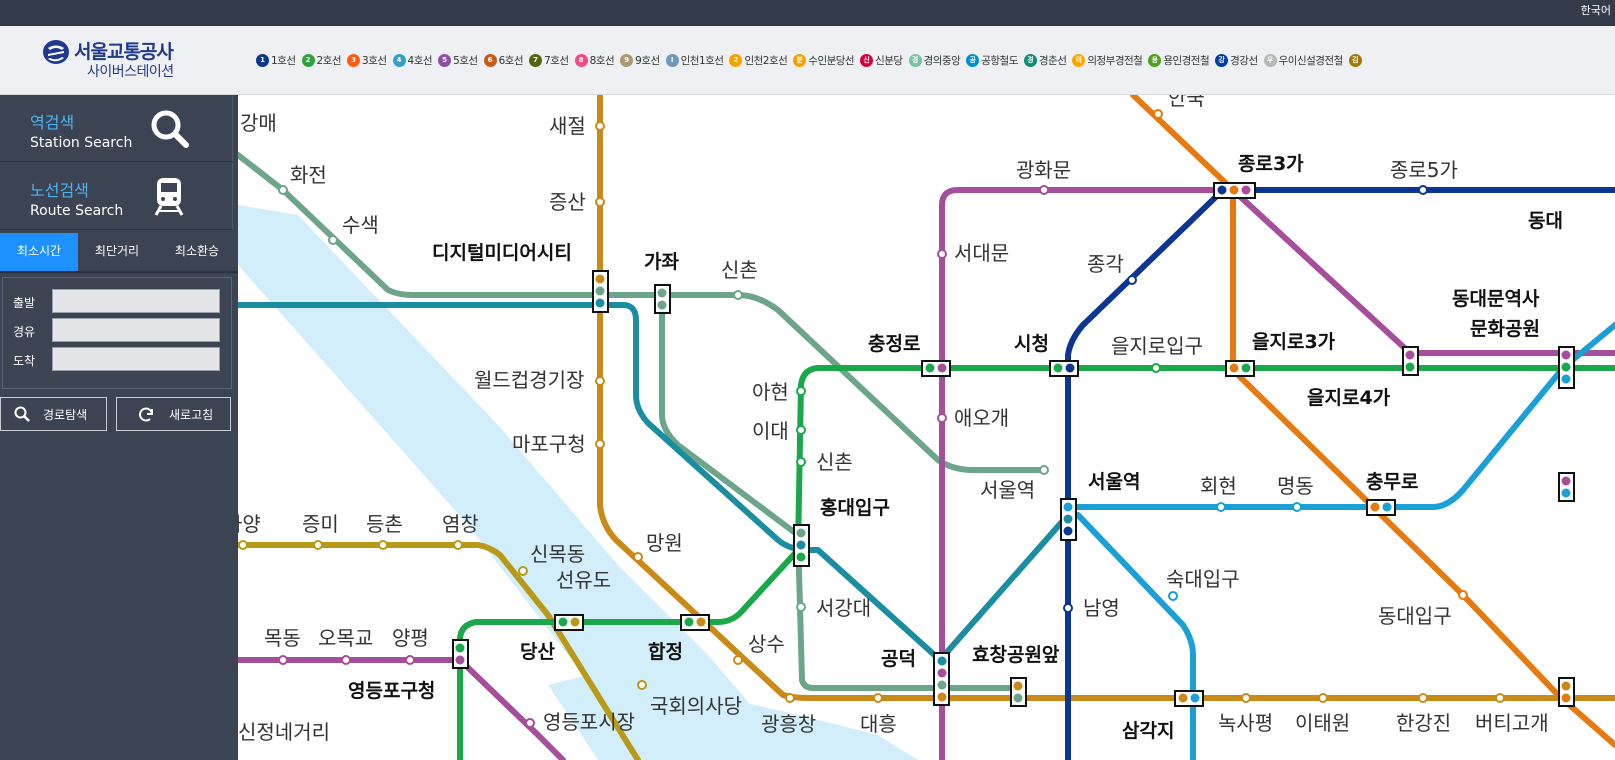 The height and width of the screenshot is (760, 1615). I want to click on station-label: 홍대입구, so click(855, 507).